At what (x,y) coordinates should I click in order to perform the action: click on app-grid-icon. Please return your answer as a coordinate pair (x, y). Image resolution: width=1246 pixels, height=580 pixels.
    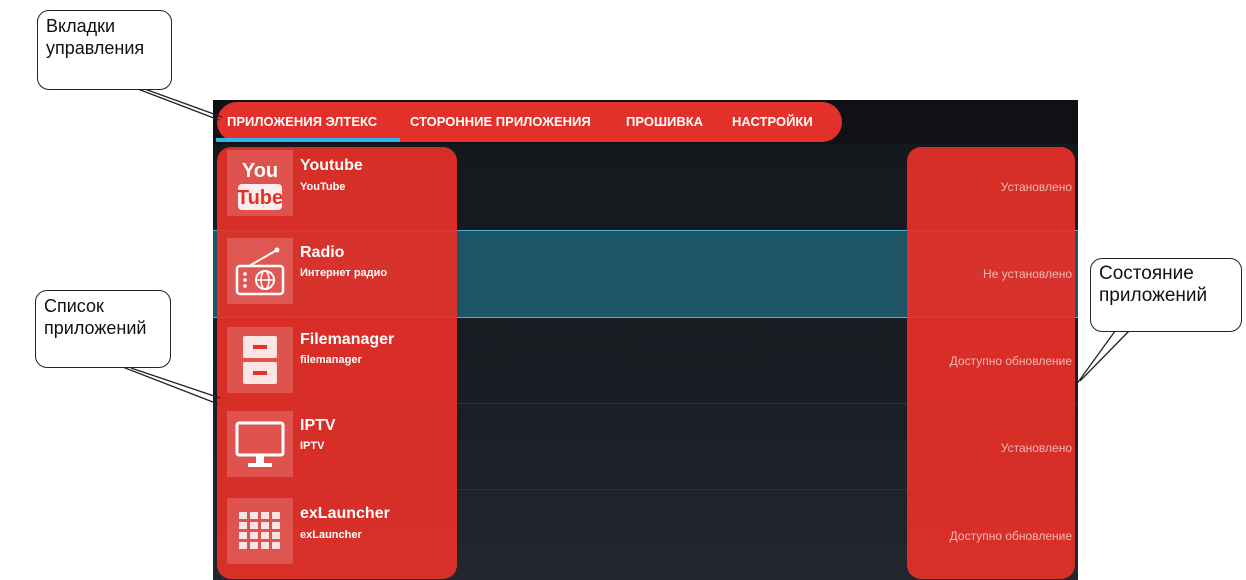
    Looking at the image, I should click on (260, 531).